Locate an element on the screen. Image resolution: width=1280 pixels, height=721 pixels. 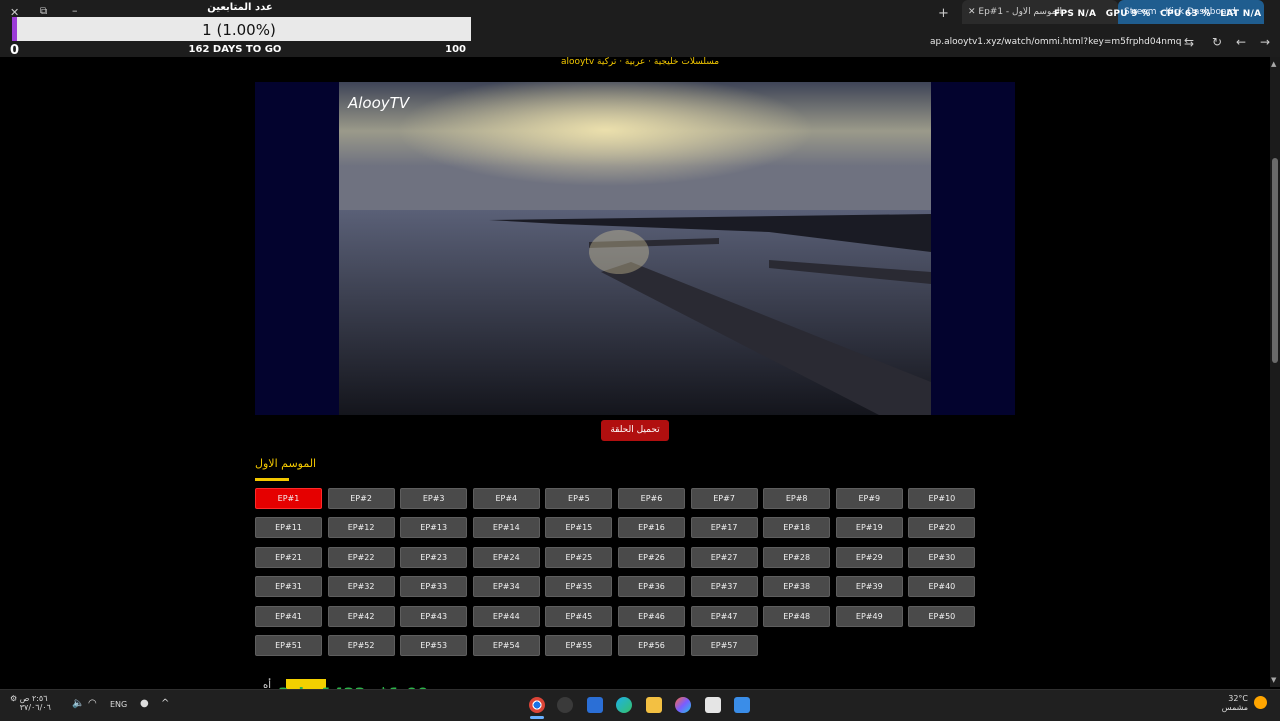
episode-button: EP#23 is located at coordinates (434, 557).